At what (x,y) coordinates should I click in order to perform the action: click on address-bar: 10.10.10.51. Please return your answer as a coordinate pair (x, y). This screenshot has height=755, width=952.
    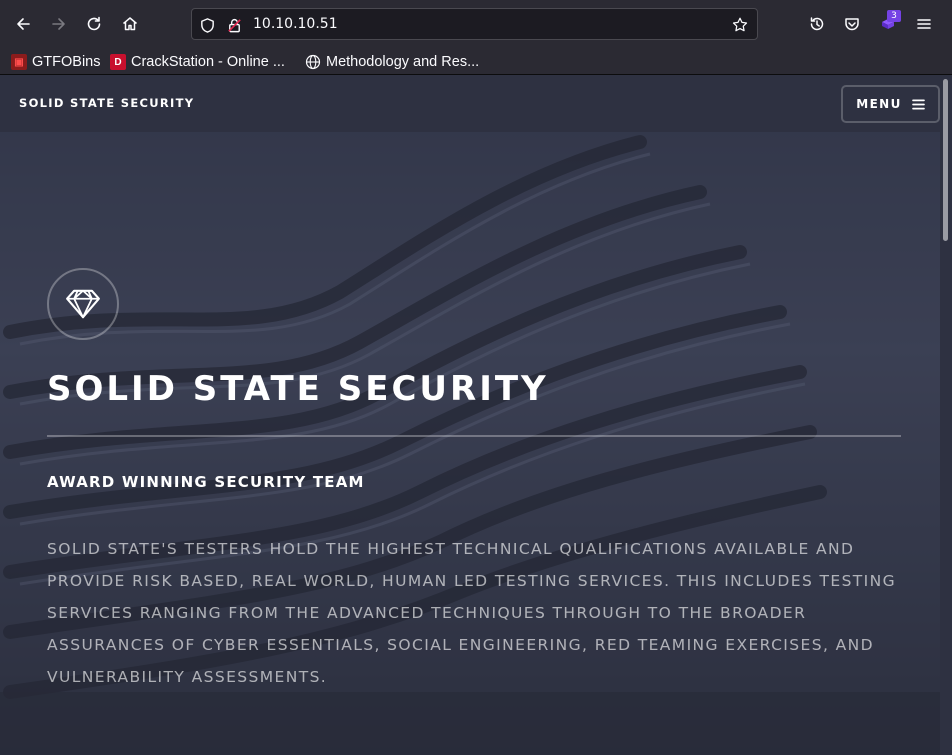
    Looking at the image, I should click on (474, 24).